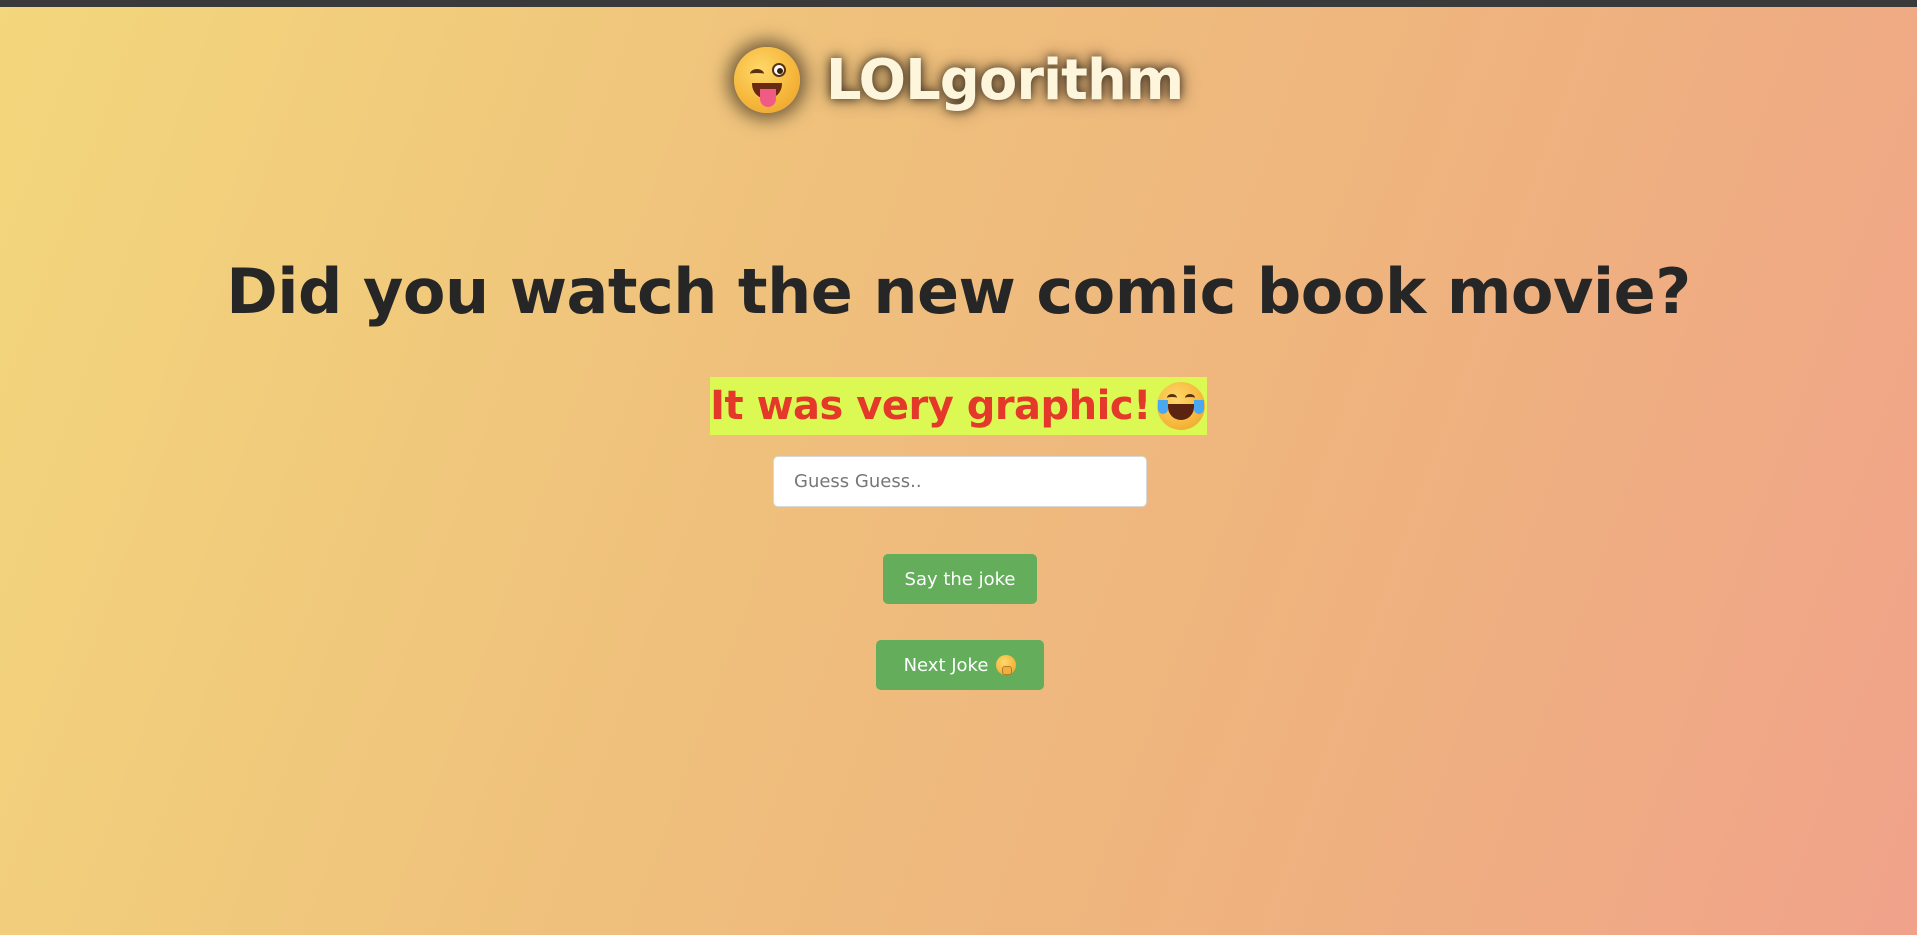 The width and height of the screenshot is (1917, 935). Describe the element at coordinates (958, 291) in the screenshot. I see `joke-question: Did you watch the new comic book movie?` at that location.